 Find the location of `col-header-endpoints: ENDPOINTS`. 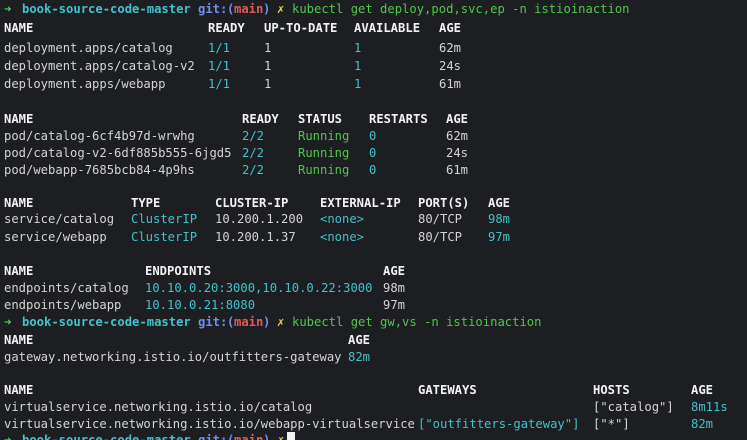

col-header-endpoints: ENDPOINTS is located at coordinates (178, 271).